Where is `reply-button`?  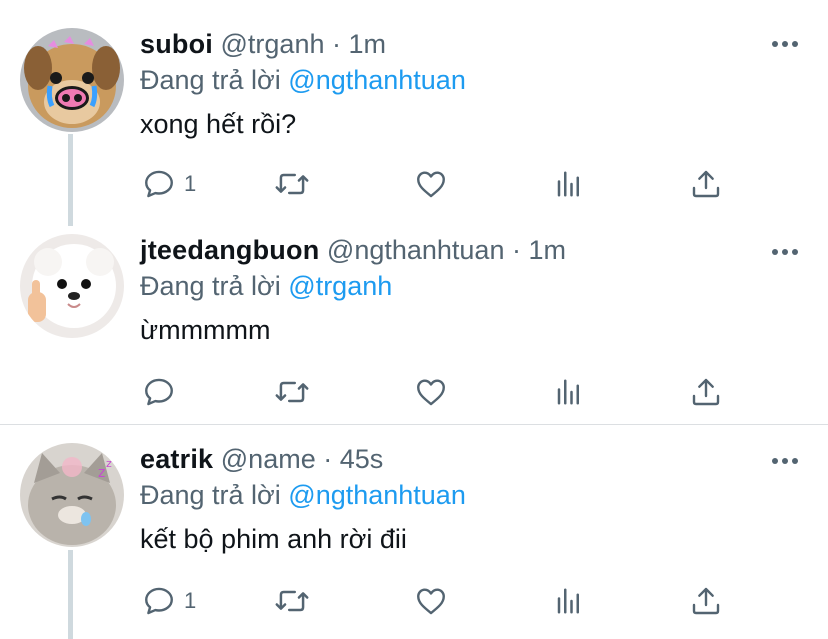
reply-button is located at coordinates (163, 392).